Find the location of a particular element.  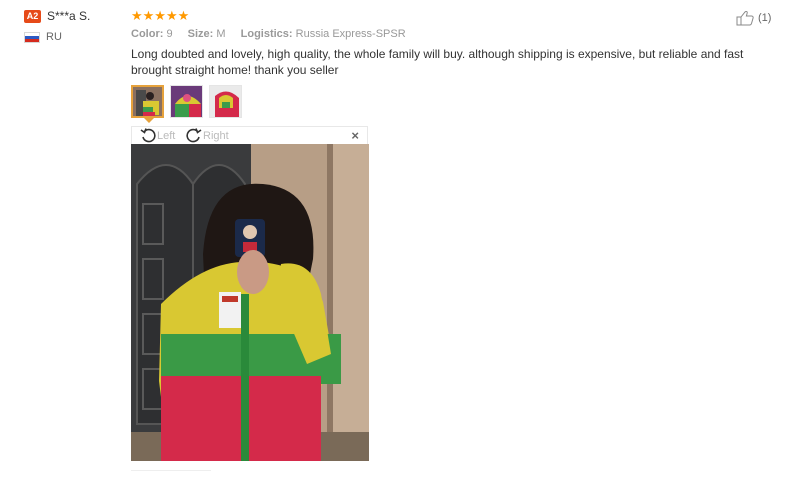

rotate-left-button: Left is located at coordinates (157, 136).